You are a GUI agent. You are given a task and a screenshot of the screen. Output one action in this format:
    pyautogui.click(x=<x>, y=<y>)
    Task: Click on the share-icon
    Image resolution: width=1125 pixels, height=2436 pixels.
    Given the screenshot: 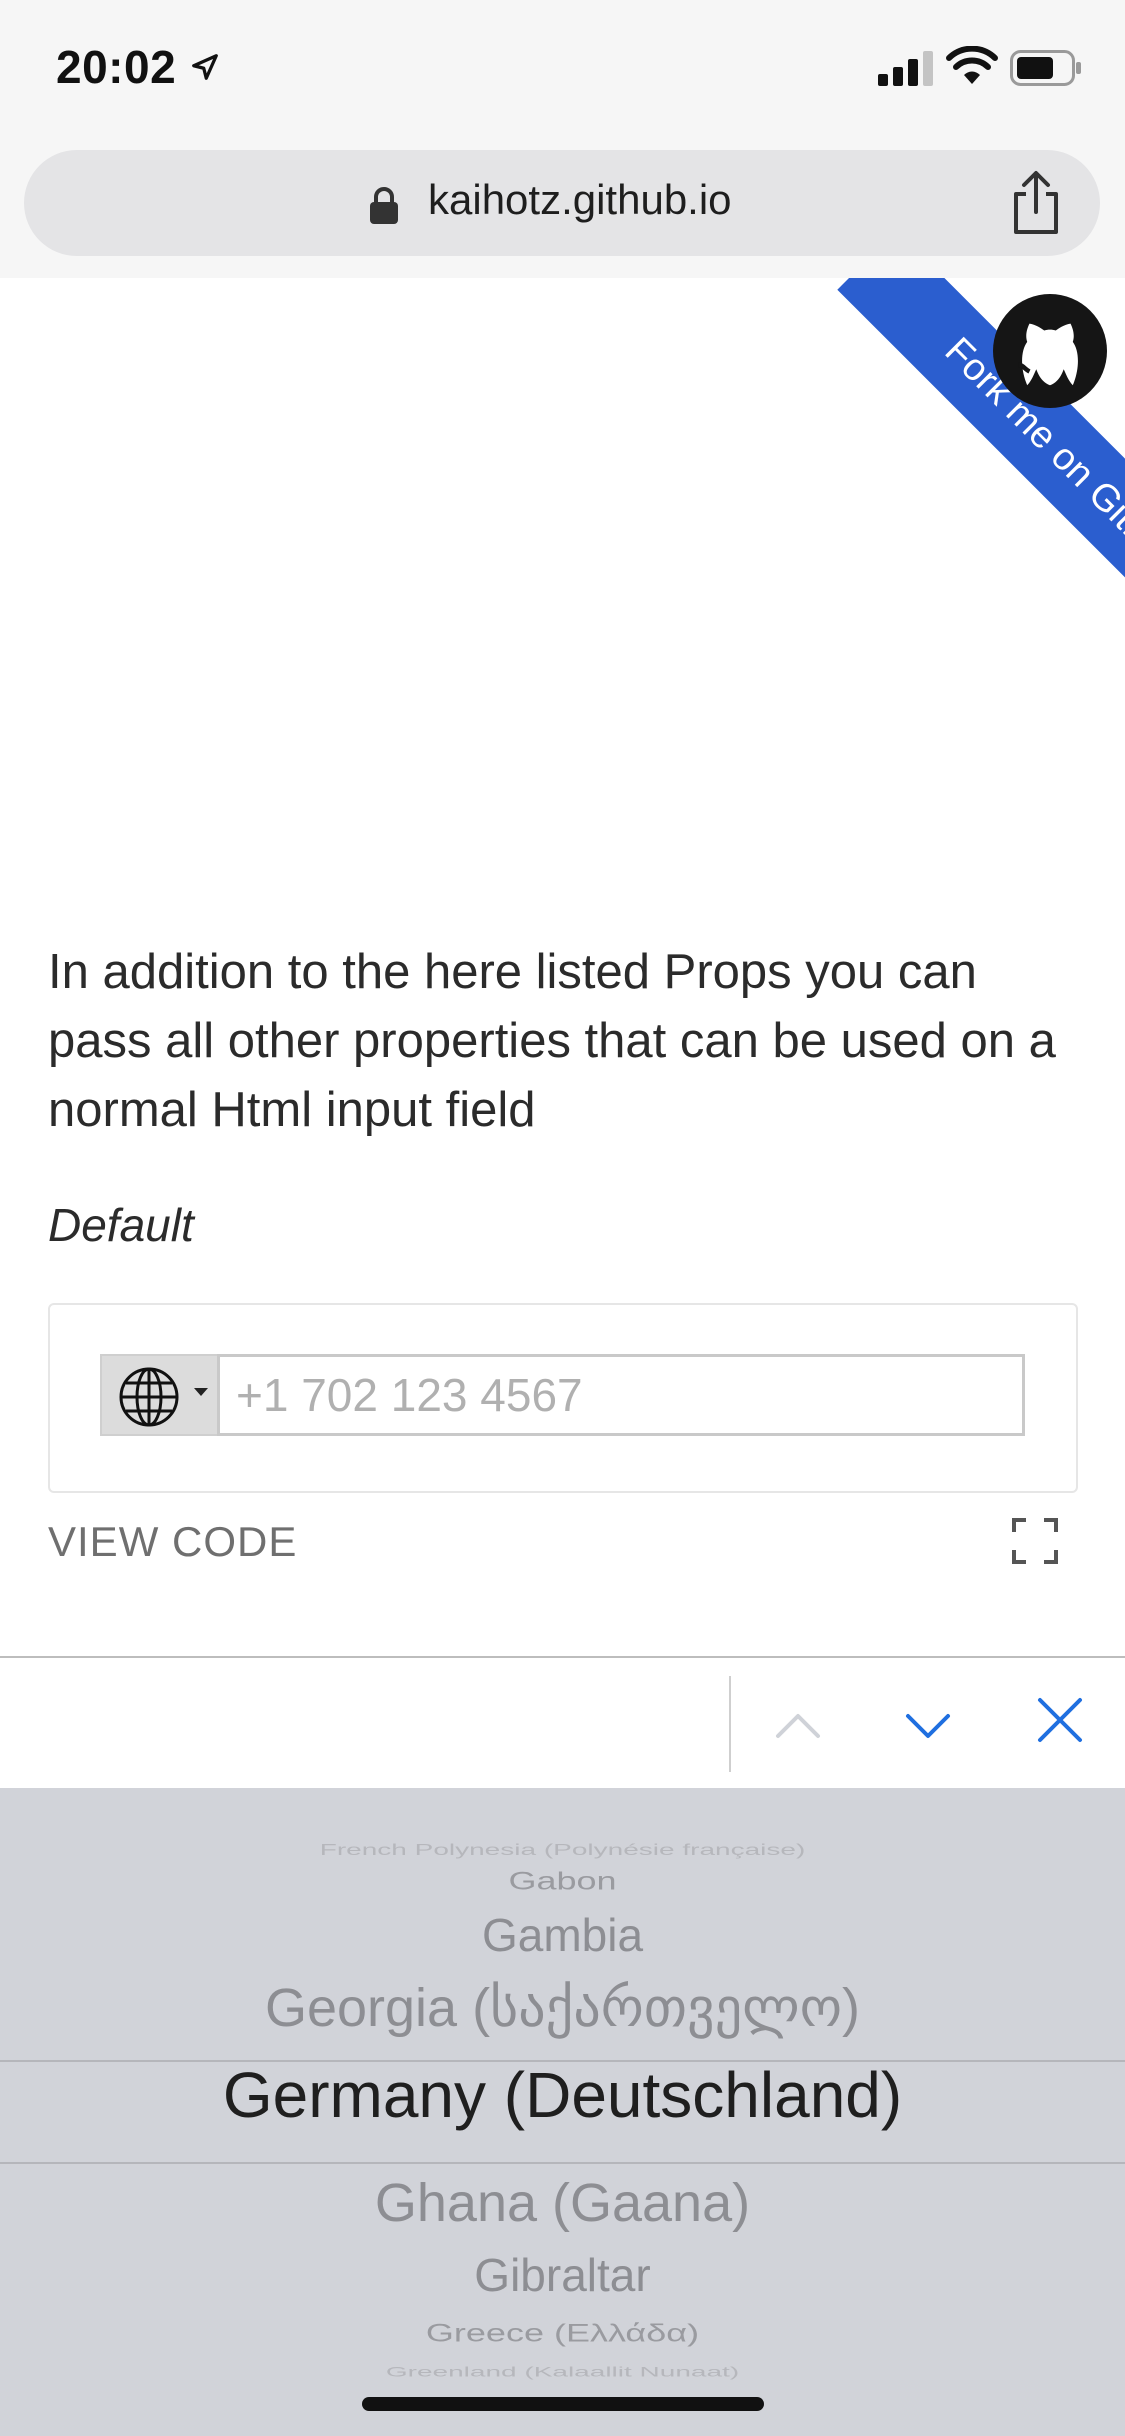 What is the action you would take?
    pyautogui.click(x=1036, y=203)
    